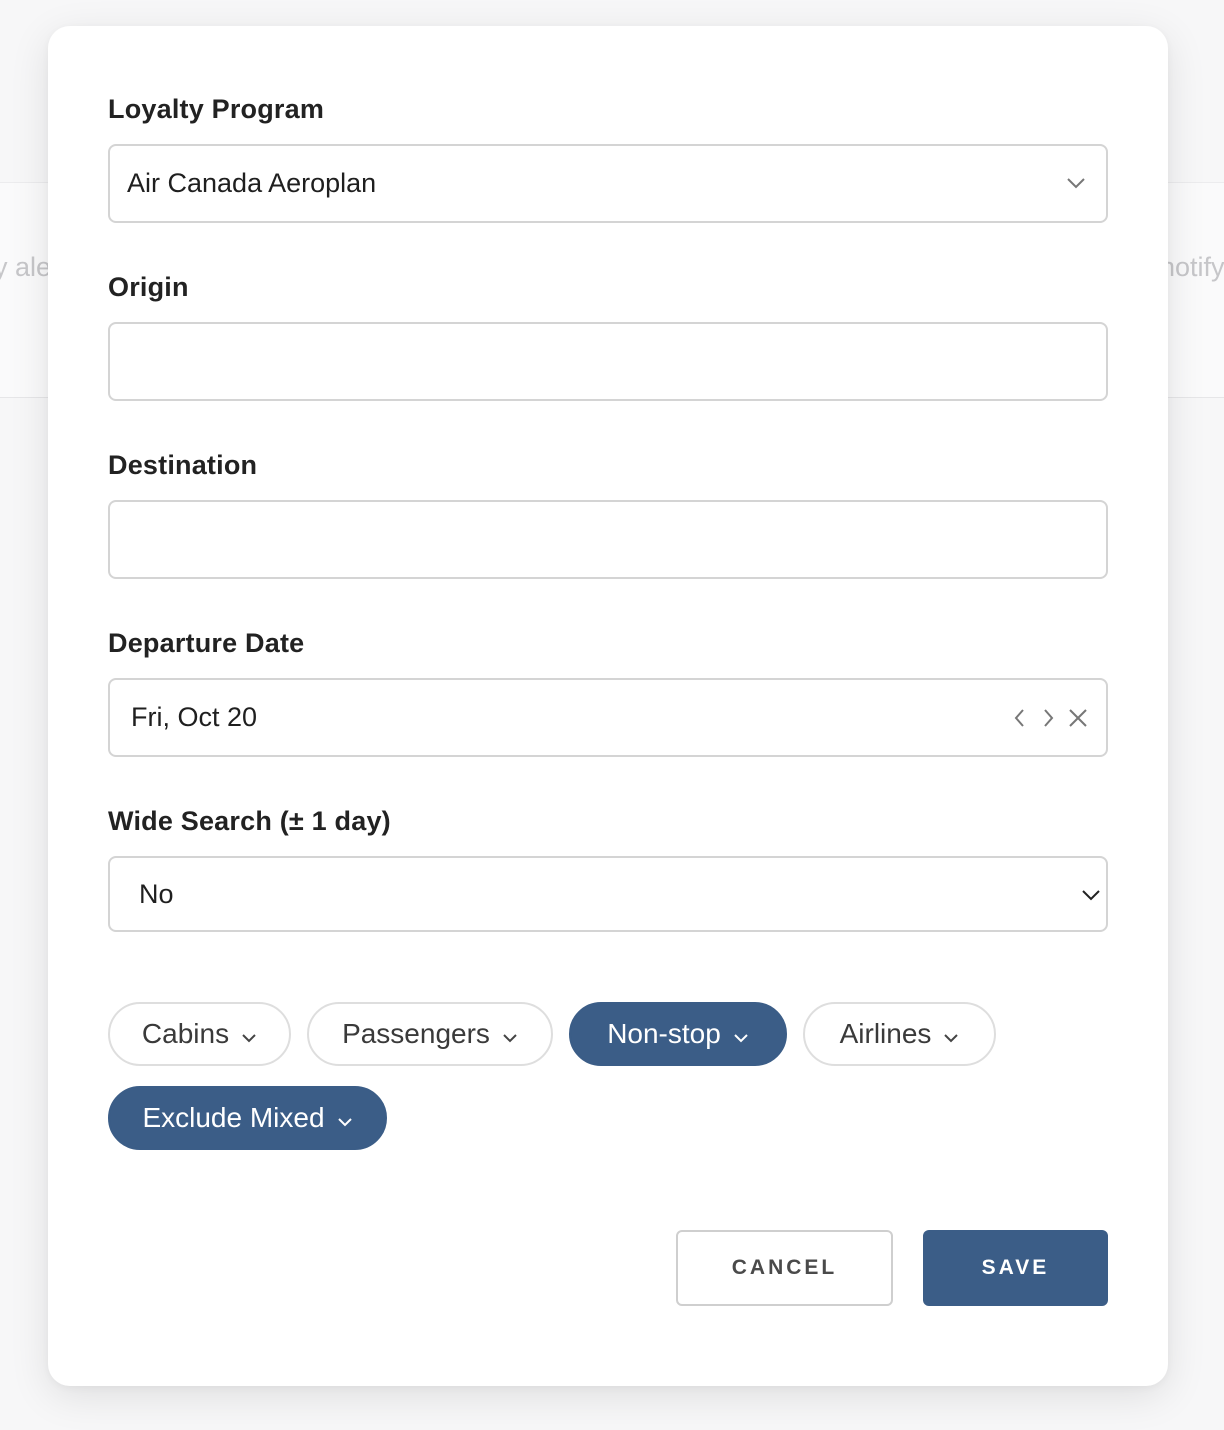 This screenshot has width=1224, height=1430. Describe the element at coordinates (216, 109) in the screenshot. I see `loyalty-program-label: Loyalty Program` at that location.